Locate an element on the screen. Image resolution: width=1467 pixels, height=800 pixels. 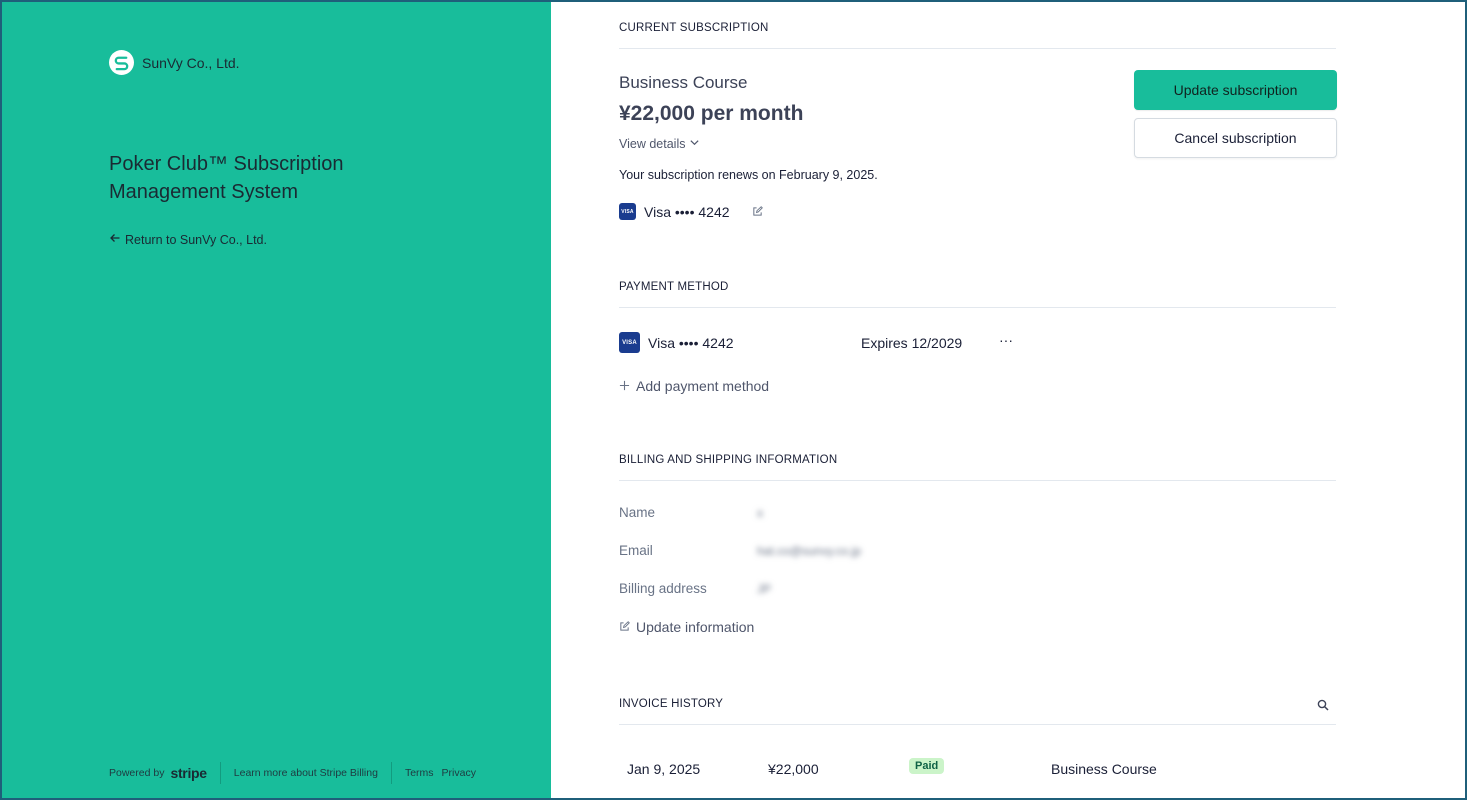
brand: SunVy Co., Ltd. is located at coordinates (174, 62).